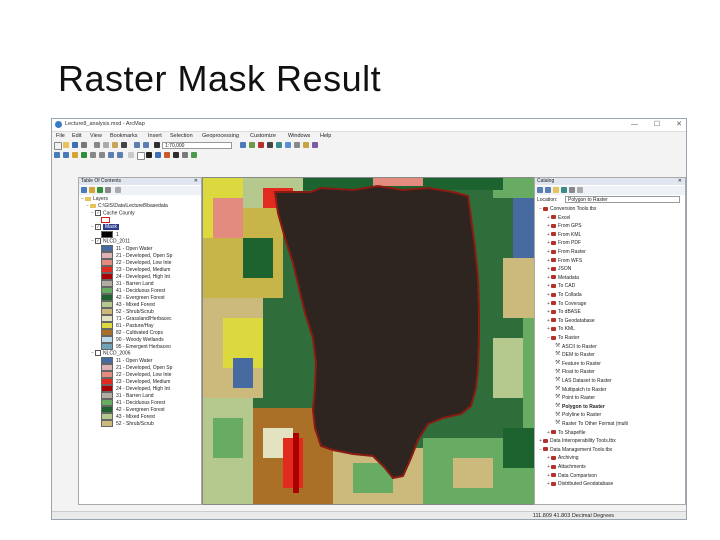  I want to click on catalog-toolset-item: + Excel, so click(558, 218).